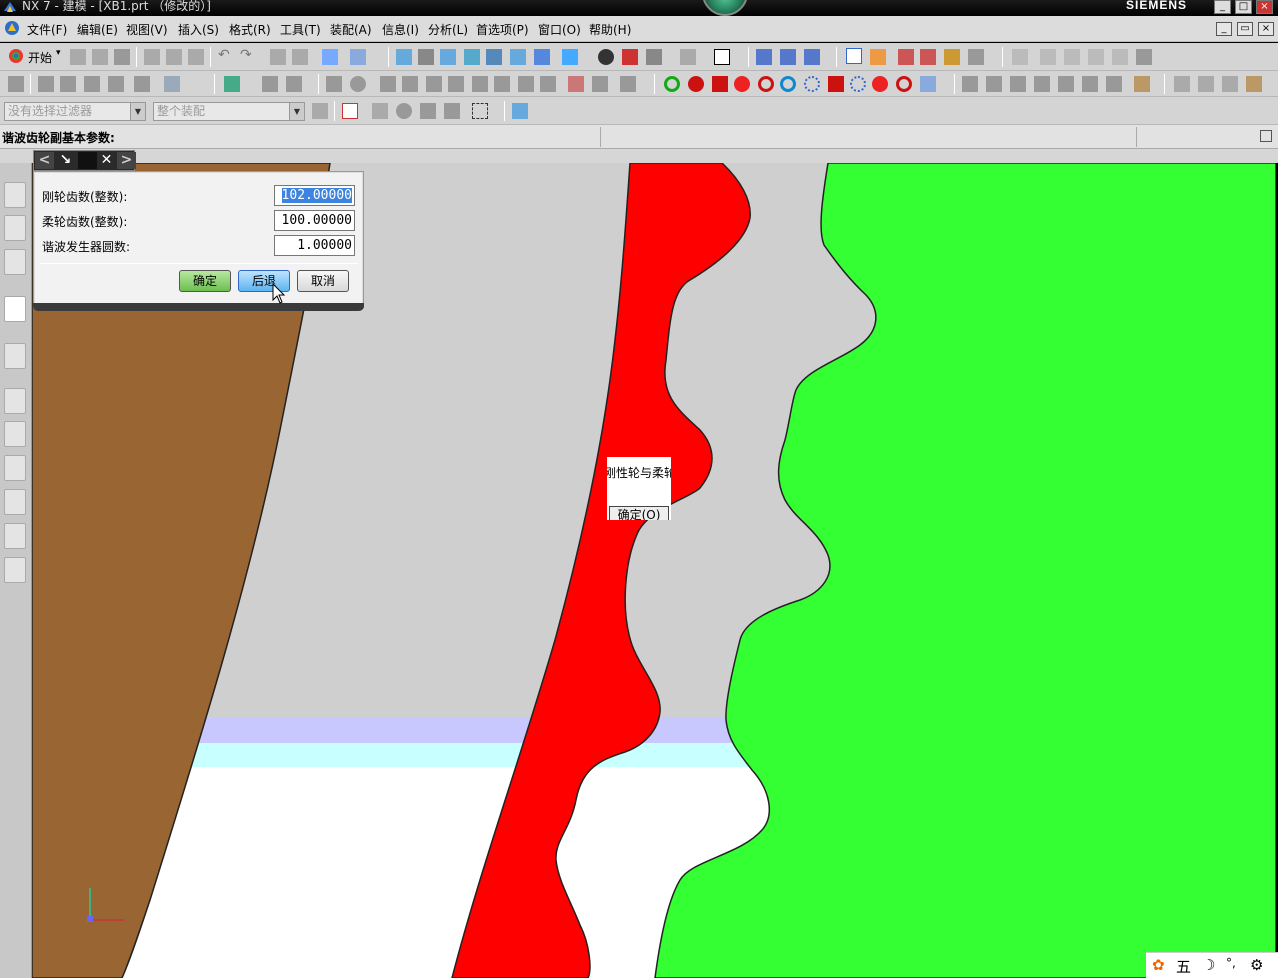 The image size is (1278, 978). I want to click on boolean-icon, so click(270, 84).